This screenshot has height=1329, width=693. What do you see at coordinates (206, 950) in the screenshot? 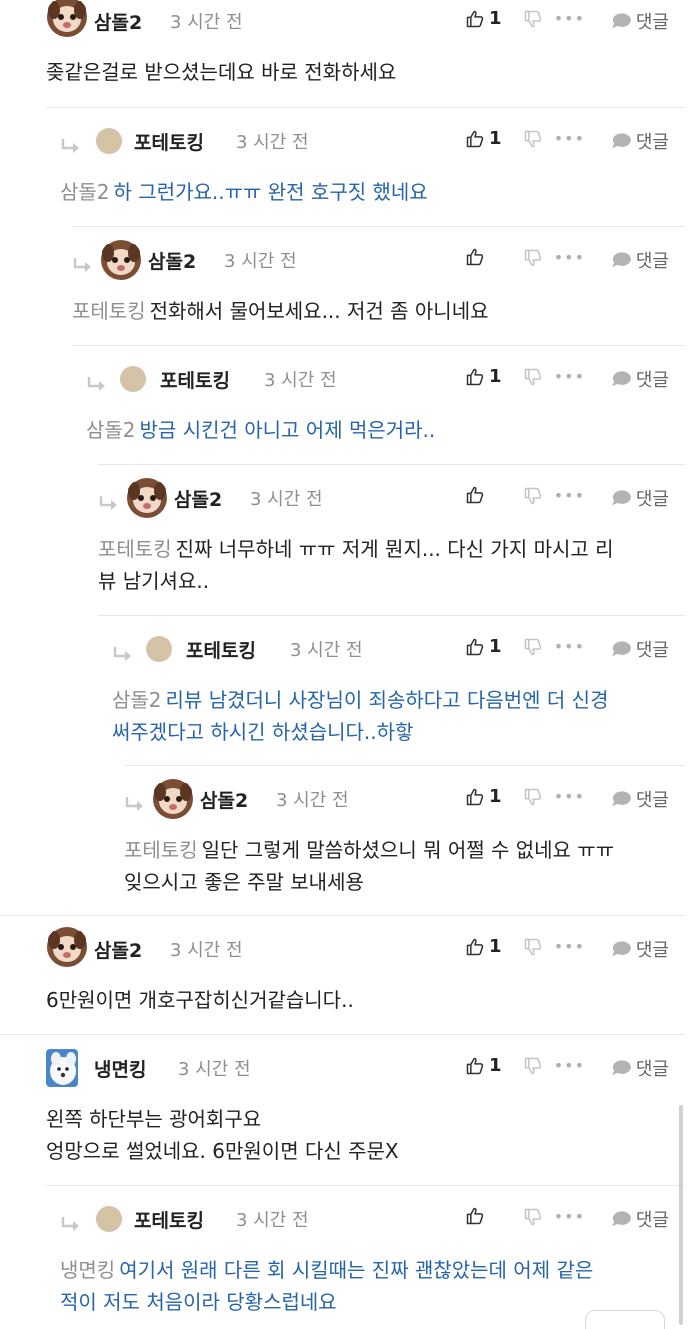
I see `timestamp: 3 시간 전` at bounding box center [206, 950].